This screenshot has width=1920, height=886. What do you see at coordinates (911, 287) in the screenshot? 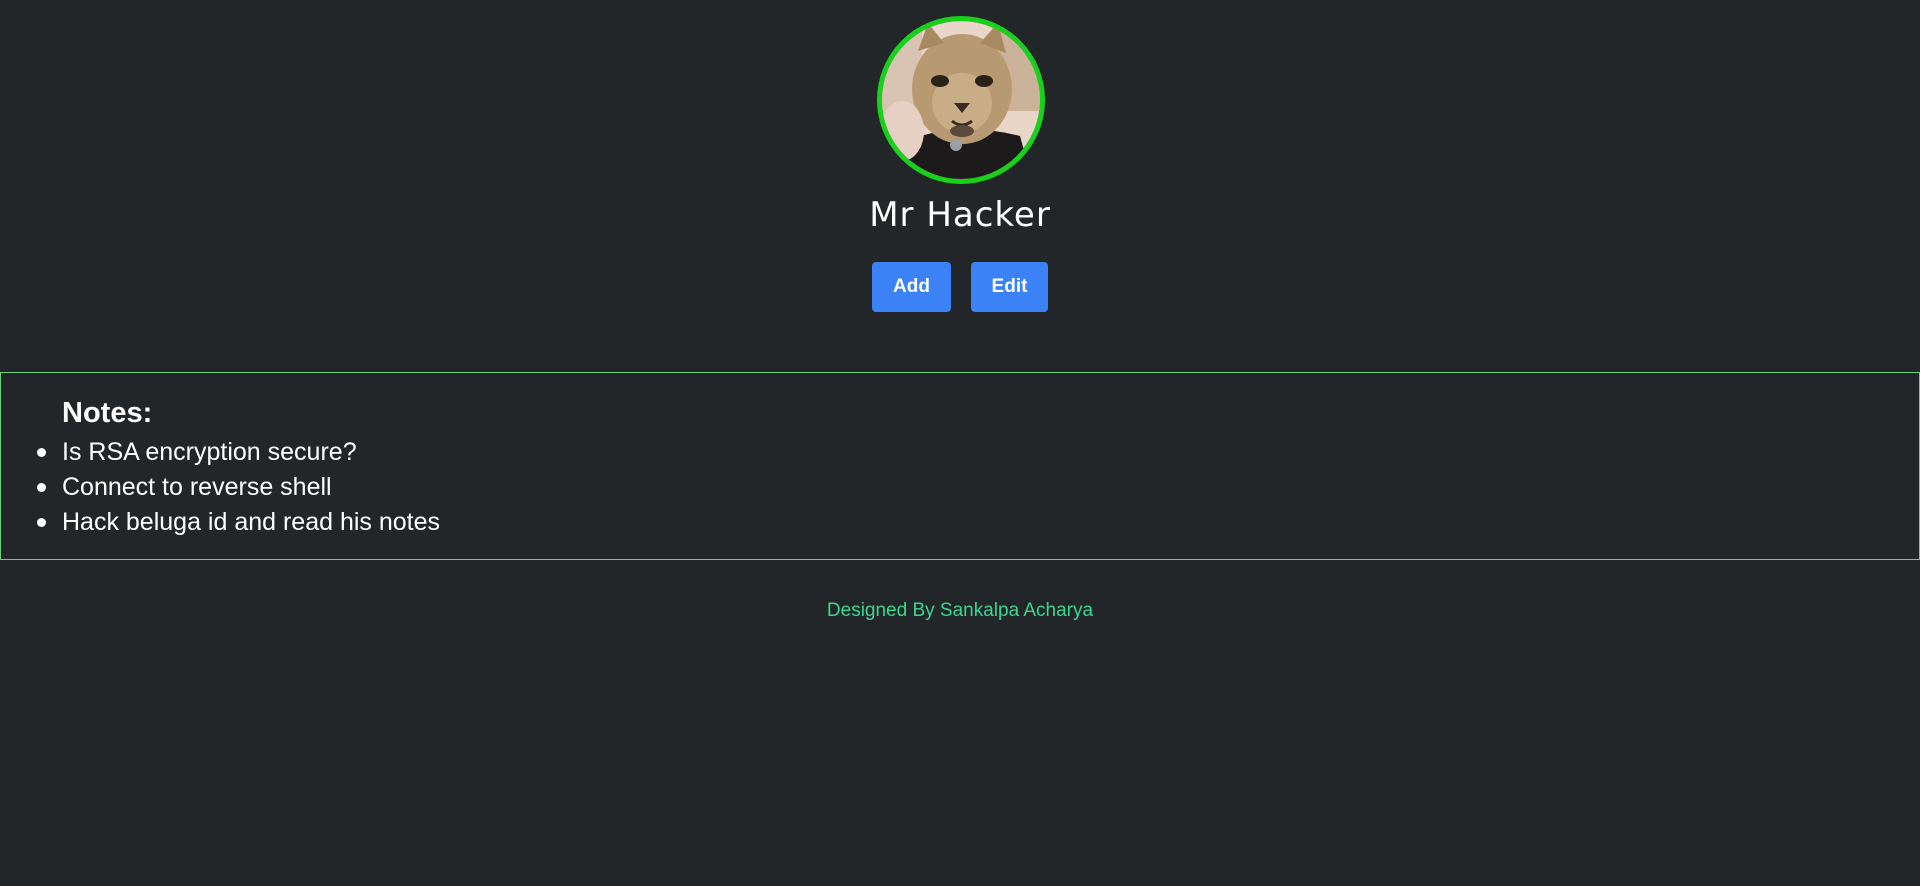
I see `add-button: Add` at bounding box center [911, 287].